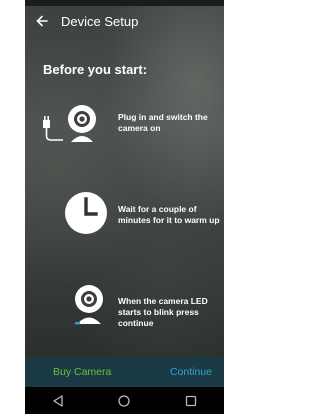  I want to click on home-circle-icon, so click(124, 401).